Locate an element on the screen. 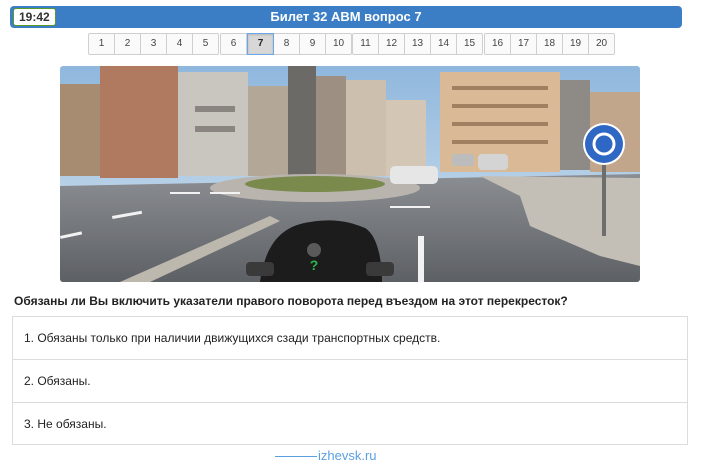 This screenshot has width=708, height=464. pager-button-20: 20 is located at coordinates (602, 44).